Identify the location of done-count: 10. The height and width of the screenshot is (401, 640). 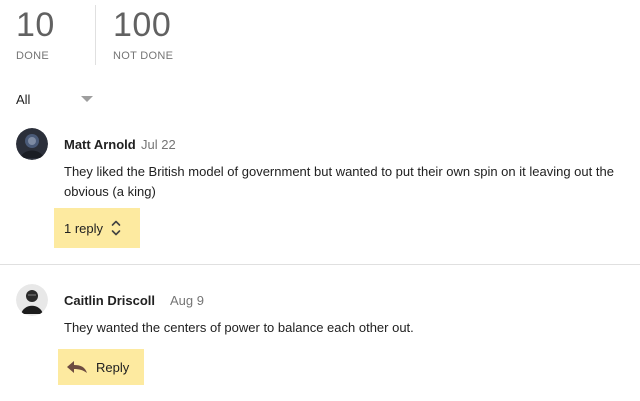
(35, 25).